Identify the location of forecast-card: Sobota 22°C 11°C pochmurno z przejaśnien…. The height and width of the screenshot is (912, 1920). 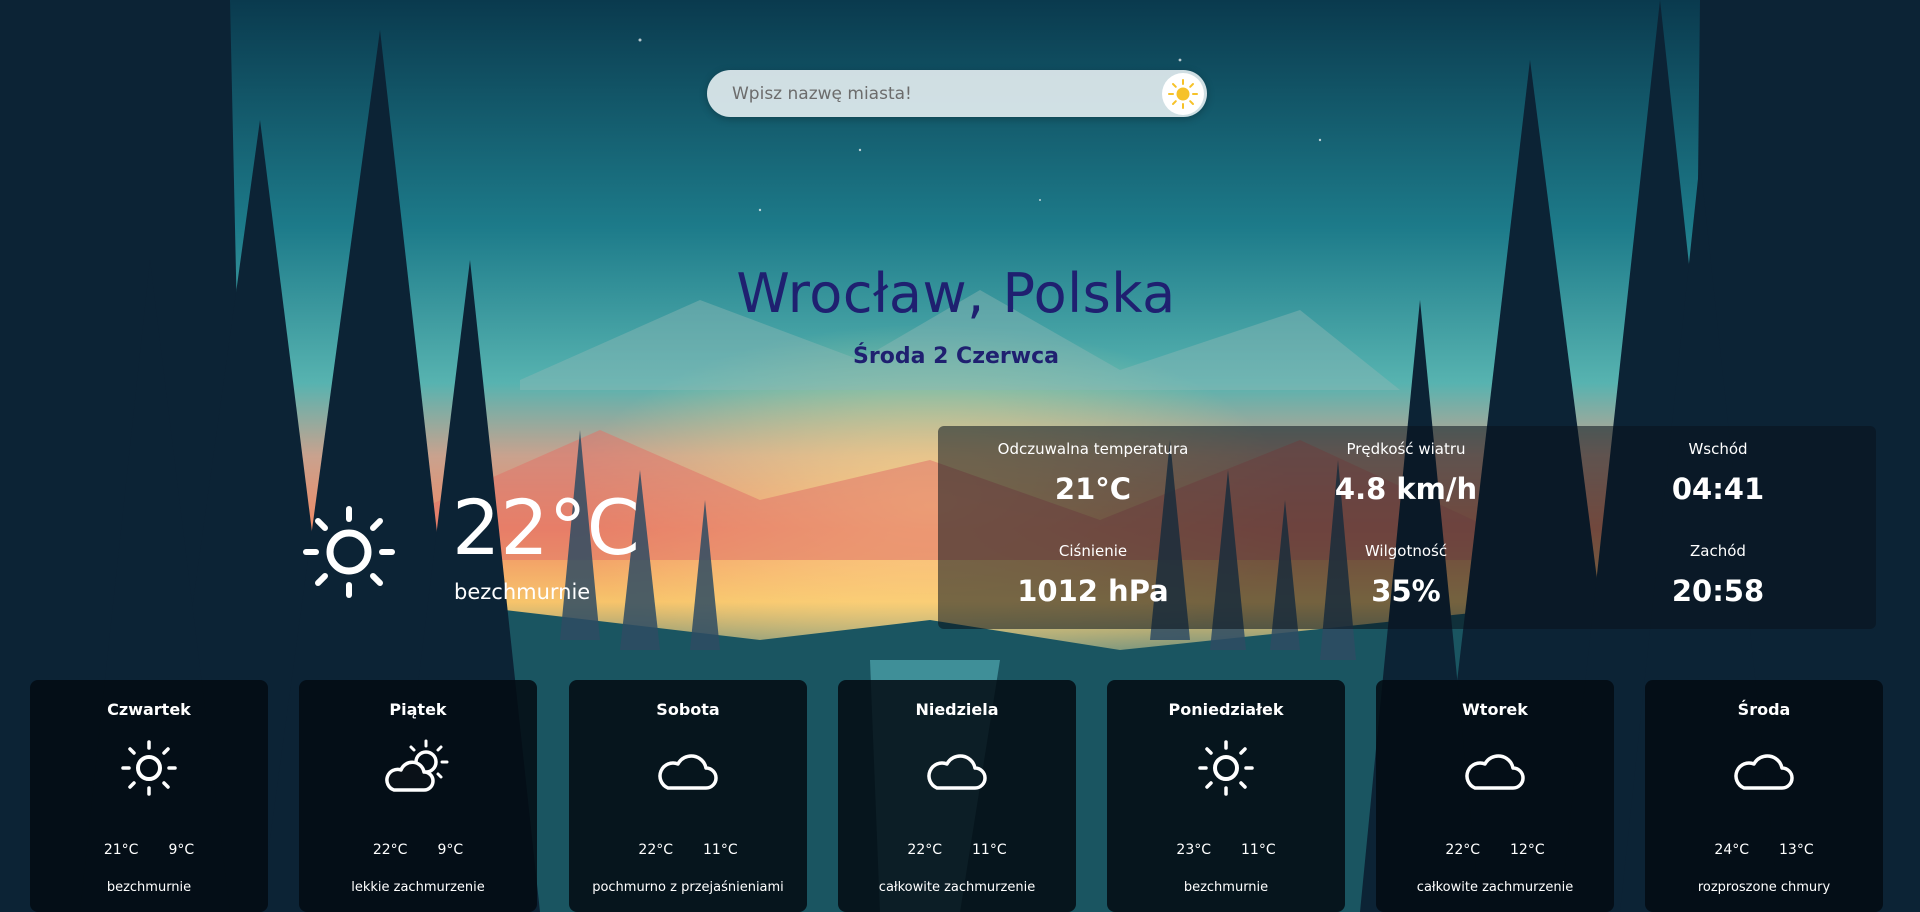
(688, 796).